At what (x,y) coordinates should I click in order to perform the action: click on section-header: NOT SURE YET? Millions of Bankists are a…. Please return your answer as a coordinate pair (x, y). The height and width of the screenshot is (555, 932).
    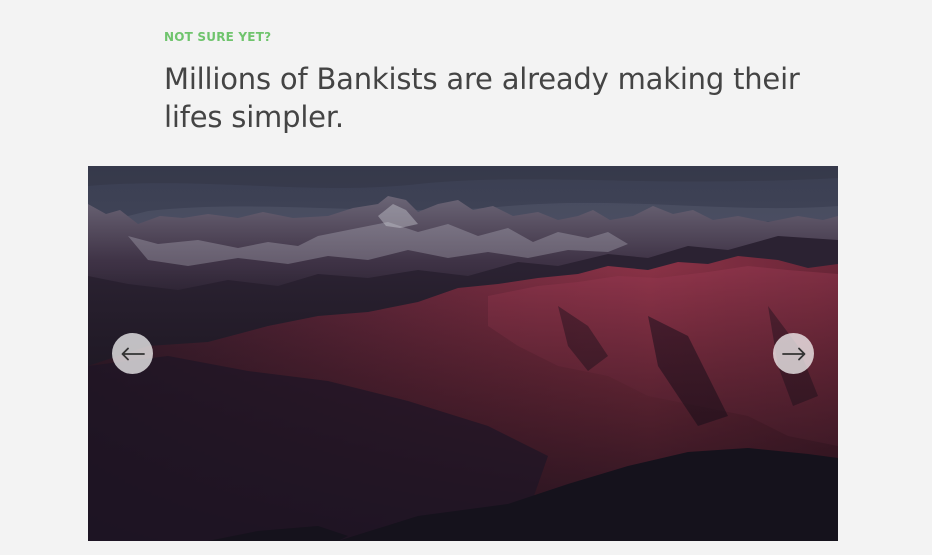
    Looking at the image, I should click on (484, 82).